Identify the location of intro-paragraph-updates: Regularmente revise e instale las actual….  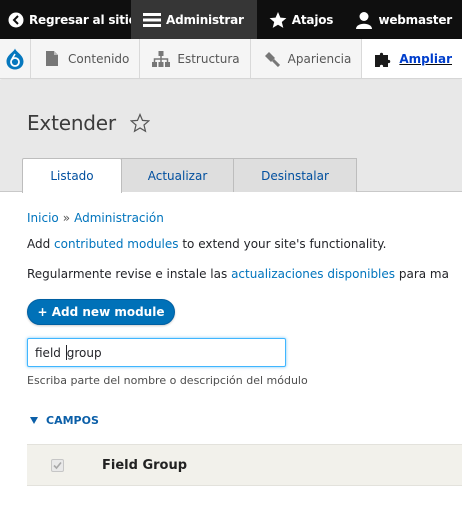
(238, 274).